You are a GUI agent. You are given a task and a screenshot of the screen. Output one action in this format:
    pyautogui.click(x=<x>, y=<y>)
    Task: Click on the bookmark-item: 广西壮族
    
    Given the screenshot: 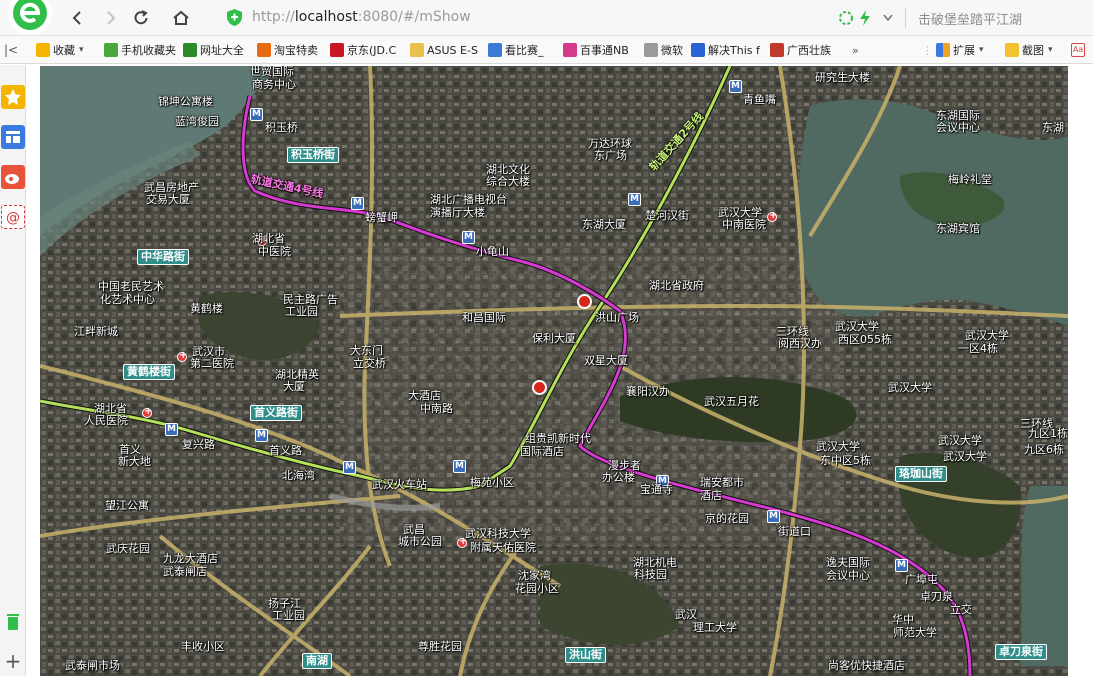 What is the action you would take?
    pyautogui.click(x=800, y=50)
    